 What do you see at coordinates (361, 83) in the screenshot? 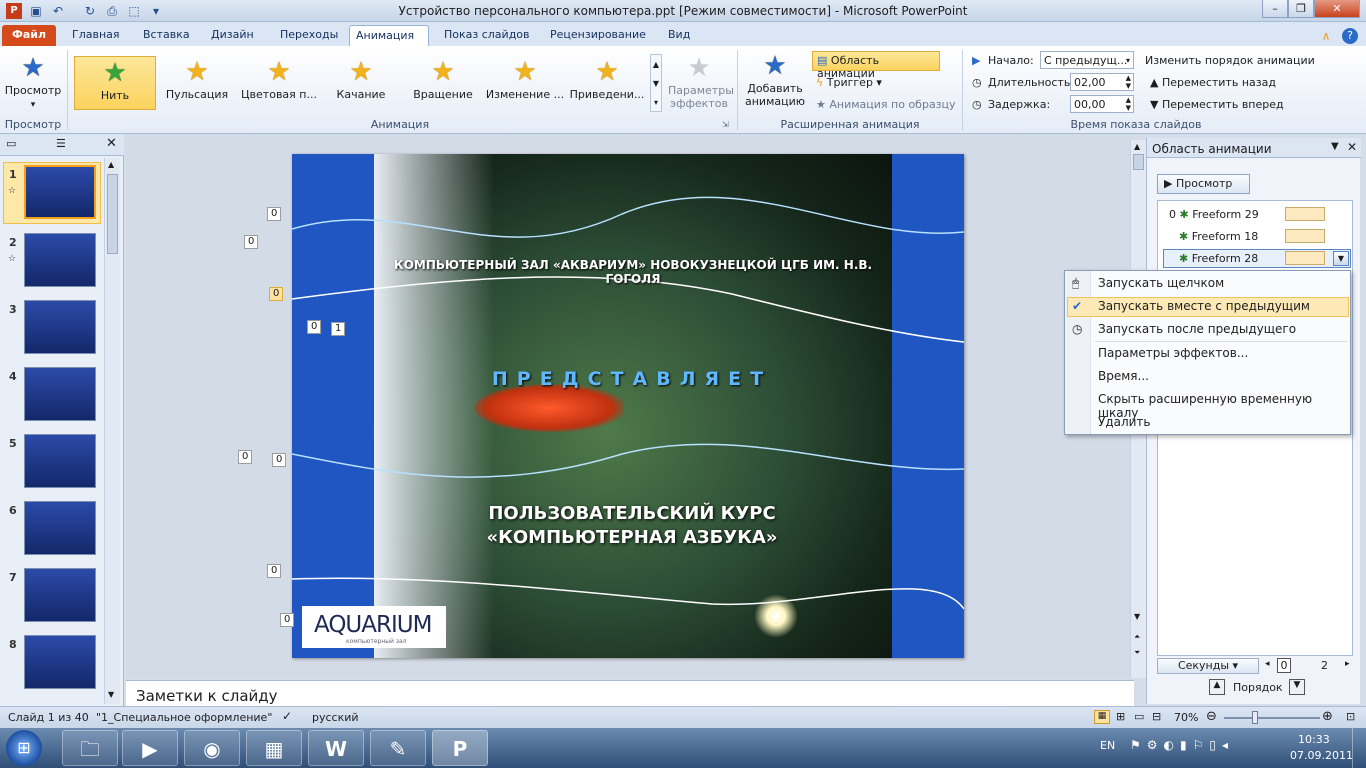
I see `animation-option: ★ Качание` at bounding box center [361, 83].